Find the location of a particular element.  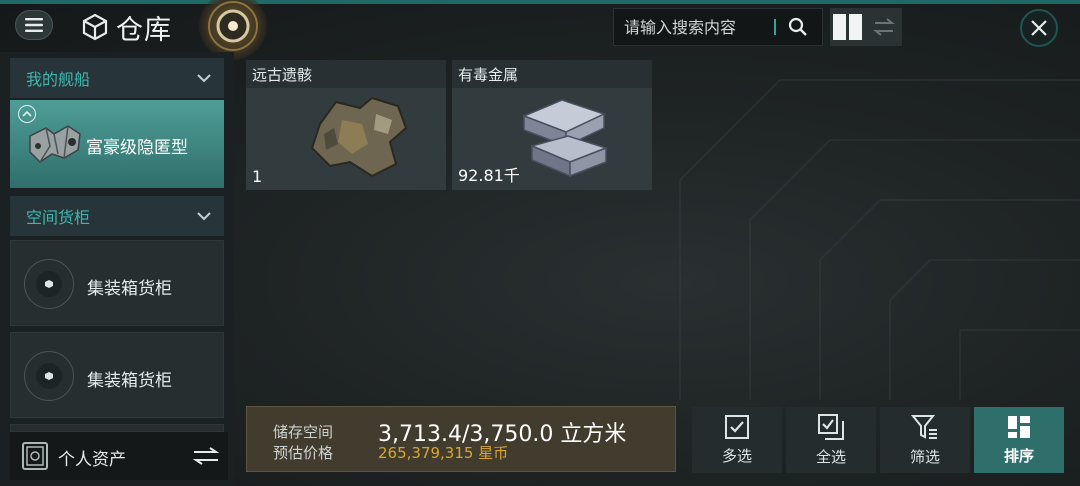

ship-image is located at coordinates (55, 144).